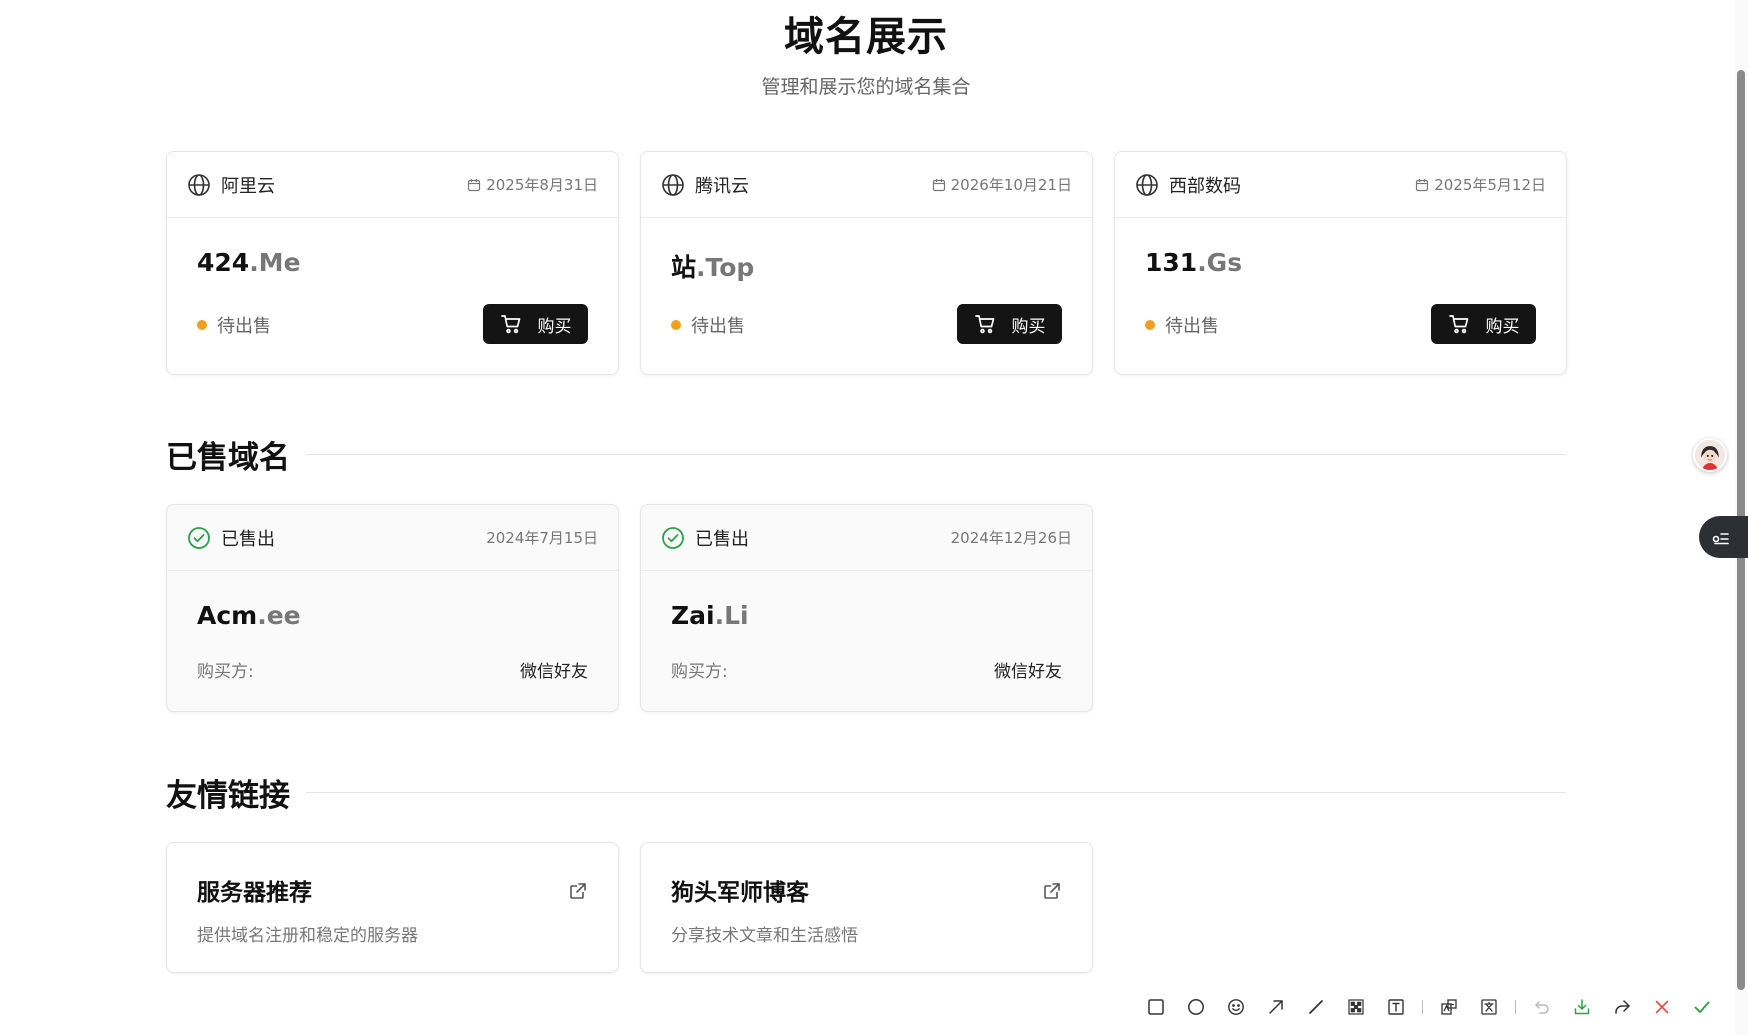 Image resolution: width=1748 pixels, height=1035 pixels. What do you see at coordinates (1236, 1007) in the screenshot?
I see `emoji-icon` at bounding box center [1236, 1007].